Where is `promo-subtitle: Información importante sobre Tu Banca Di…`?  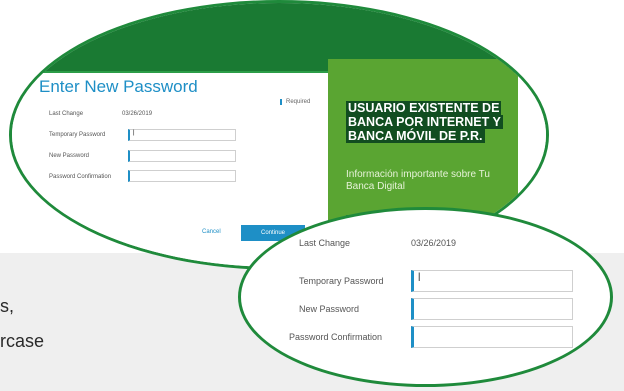
promo-subtitle: Información importante sobre Tu Banca Di… is located at coordinates (418, 180).